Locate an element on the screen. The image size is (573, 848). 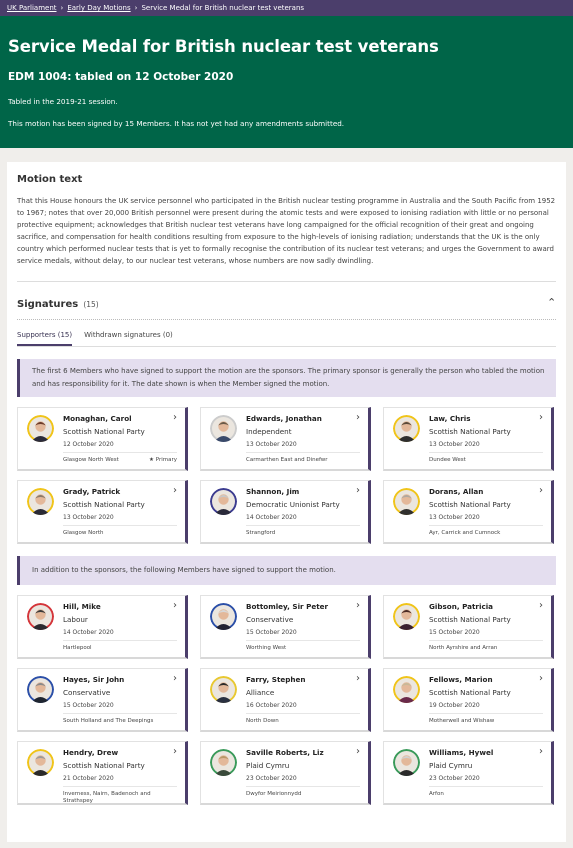
member-constituency: Worthing West is located at coordinates (266, 648).